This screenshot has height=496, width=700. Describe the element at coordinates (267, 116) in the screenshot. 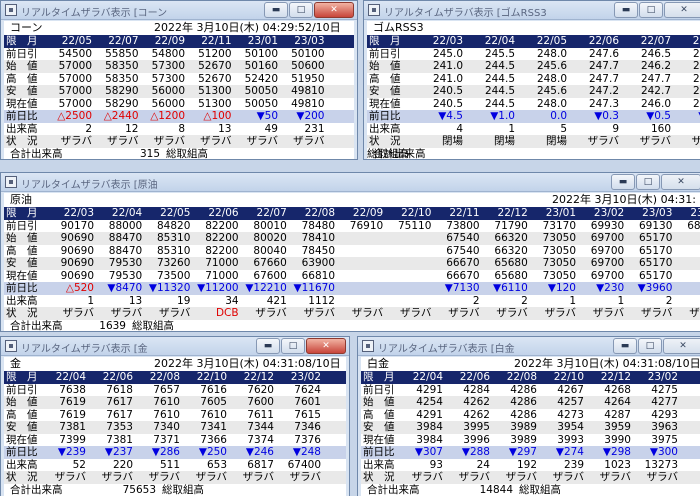

I see `cell-diff: ▼50` at that location.